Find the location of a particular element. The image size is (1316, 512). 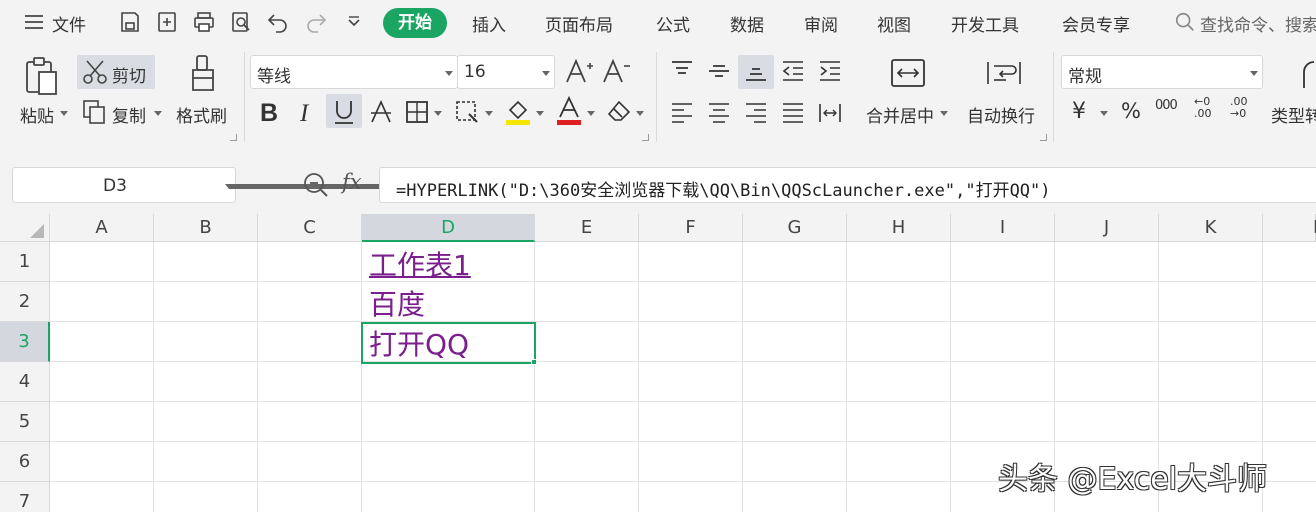

align-right-icon is located at coordinates (756, 113).